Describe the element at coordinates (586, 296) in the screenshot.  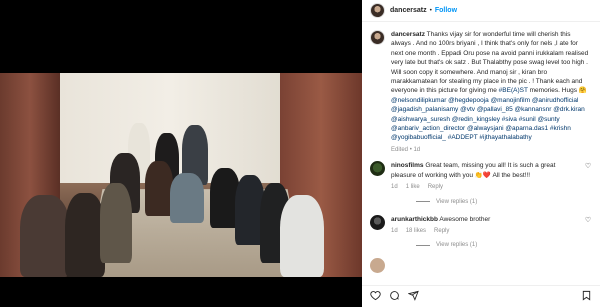
I see `bookmark-icon` at that location.